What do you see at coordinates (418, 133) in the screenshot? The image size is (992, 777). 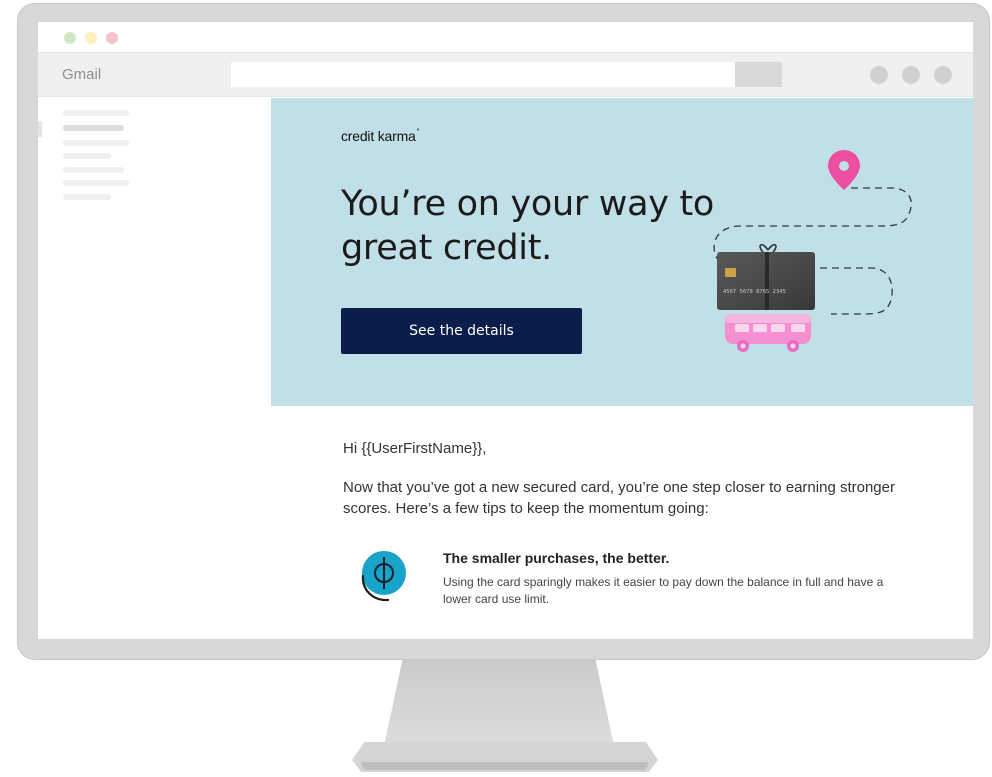 I see `brand-mark-icon: ˚` at bounding box center [418, 133].